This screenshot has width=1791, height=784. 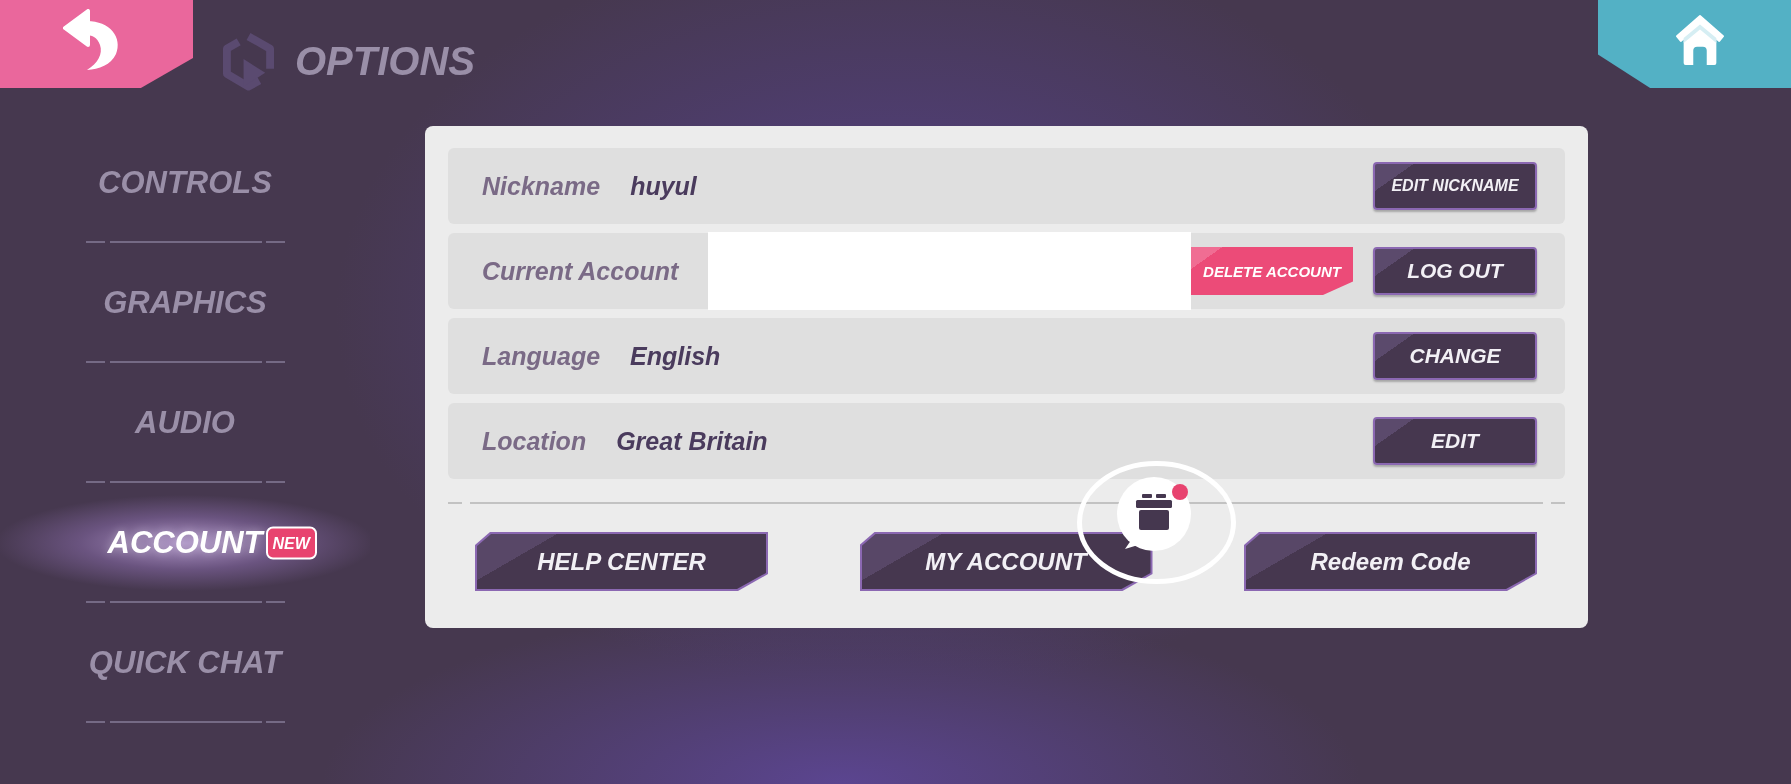 What do you see at coordinates (675, 356) in the screenshot?
I see `setting-value: English` at bounding box center [675, 356].